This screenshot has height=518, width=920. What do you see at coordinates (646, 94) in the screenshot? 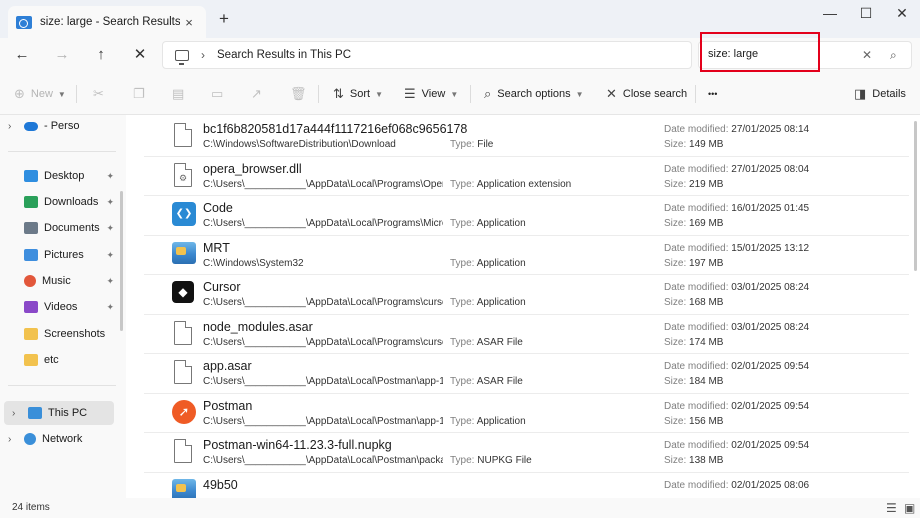
I see `close-search-button: ✕ Close search` at bounding box center [646, 94].